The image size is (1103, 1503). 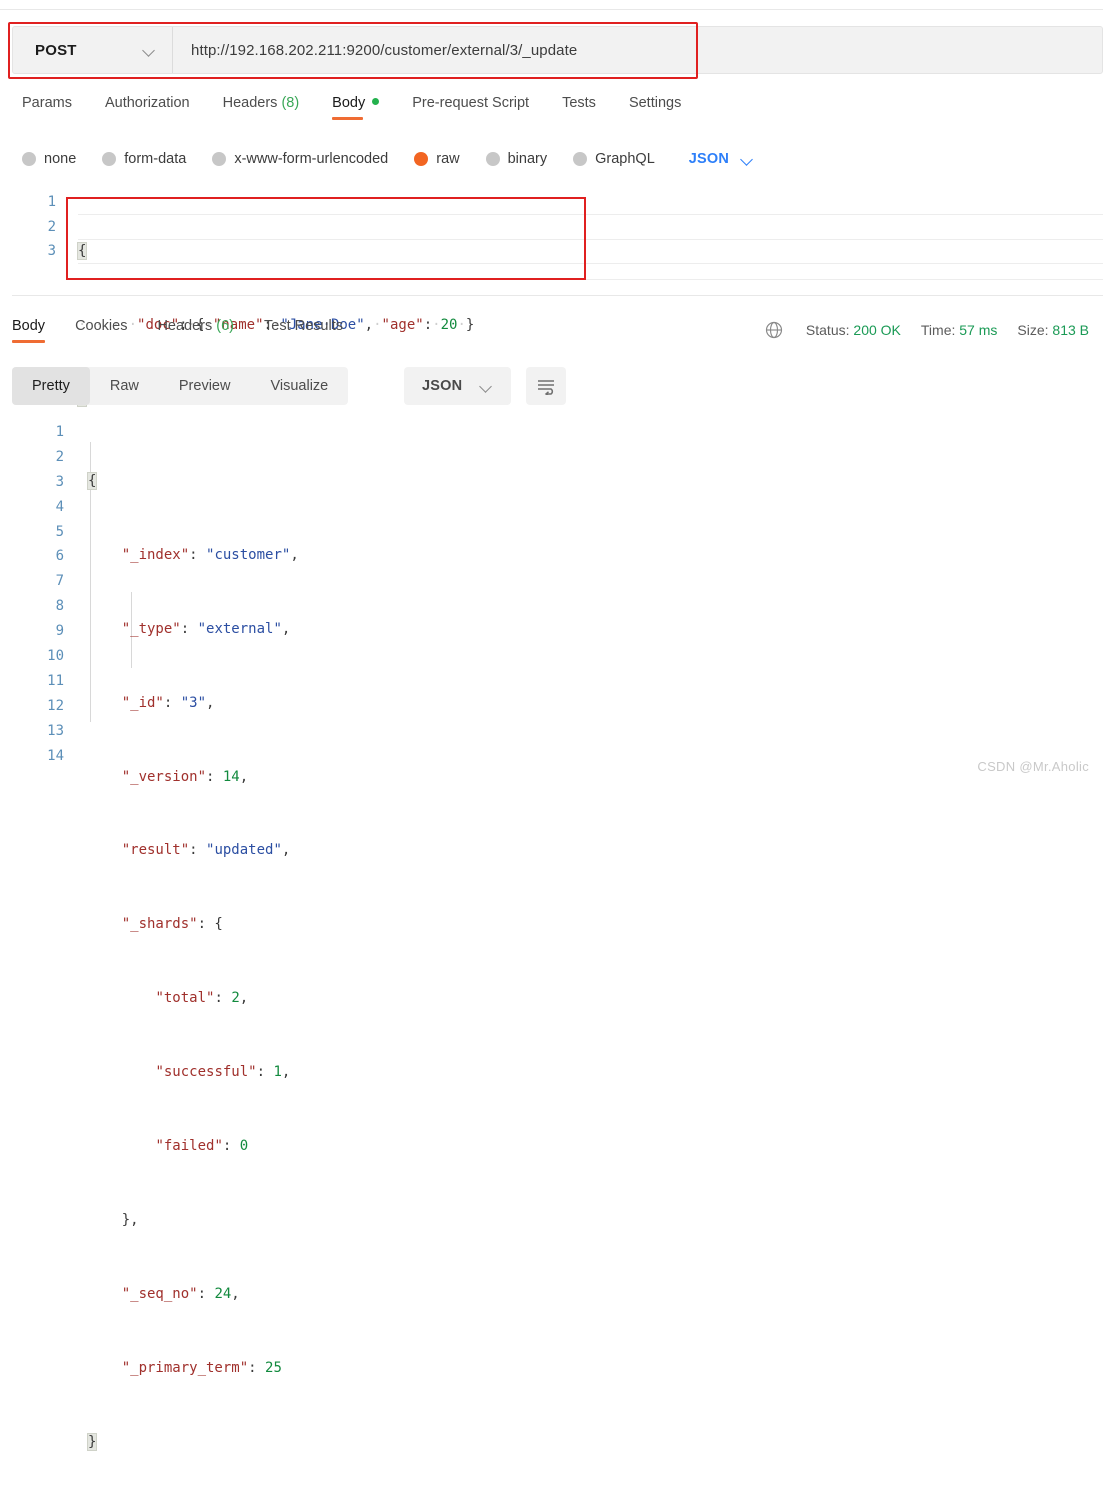 I want to click on view-mode-raw: Raw, so click(x=124, y=386).